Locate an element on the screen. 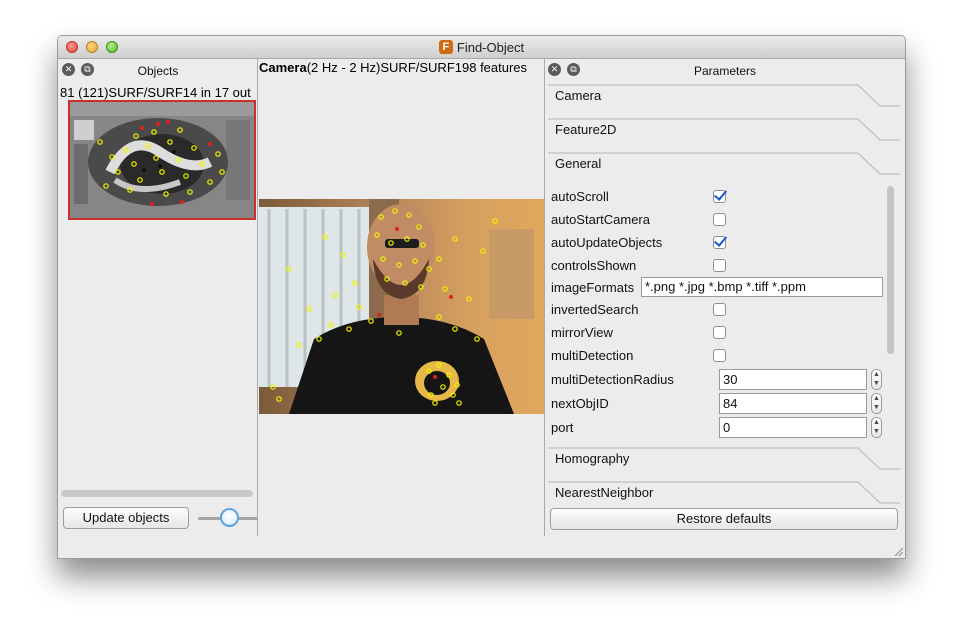 The width and height of the screenshot is (961, 636). param-autoUpdateObjects-checkbox is located at coordinates (719, 242).